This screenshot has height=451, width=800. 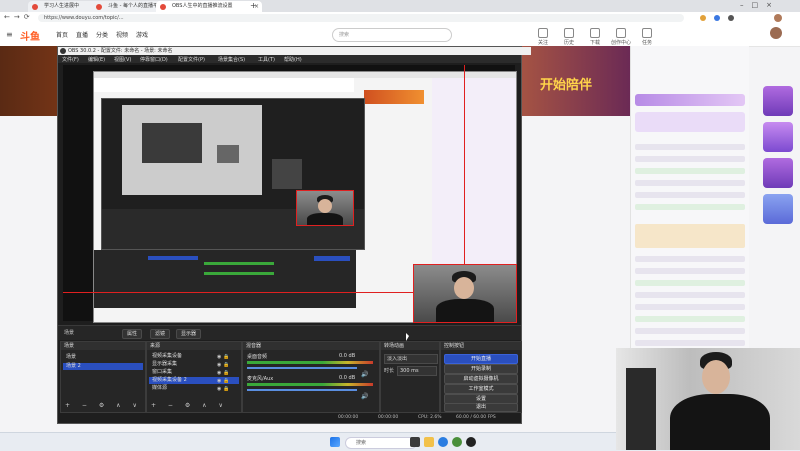 I want to click on captured-obs-docks, so click(x=225, y=279).